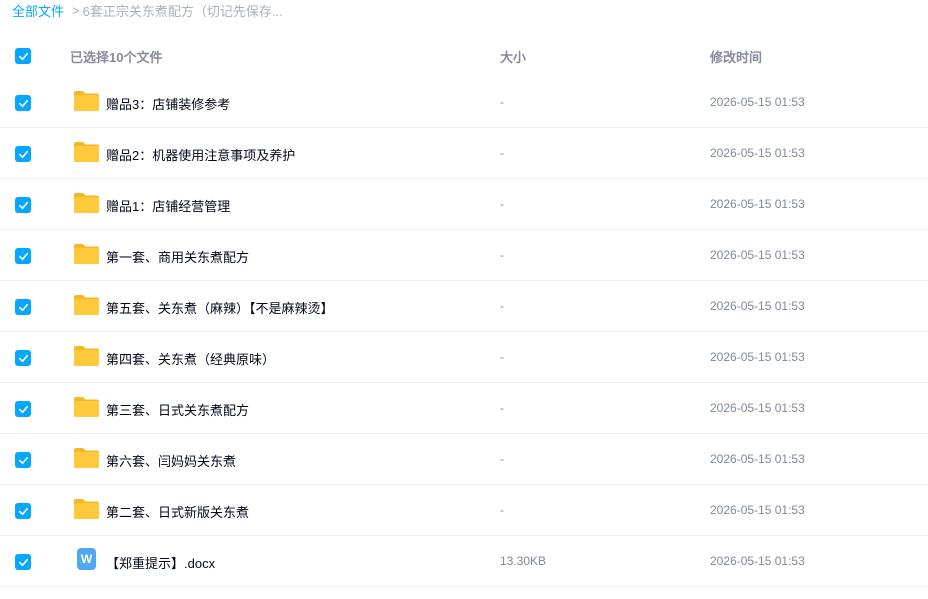  I want to click on file-name: 第四套、关东煮（经典原味）, so click(190, 358).